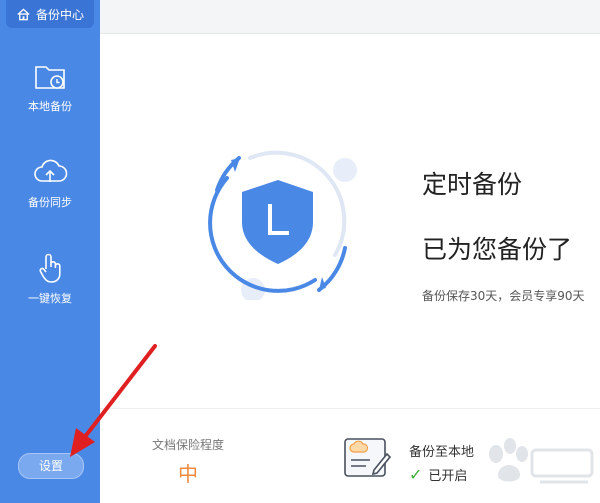  What do you see at coordinates (23, 13) in the screenshot?
I see `home-icon` at bounding box center [23, 13].